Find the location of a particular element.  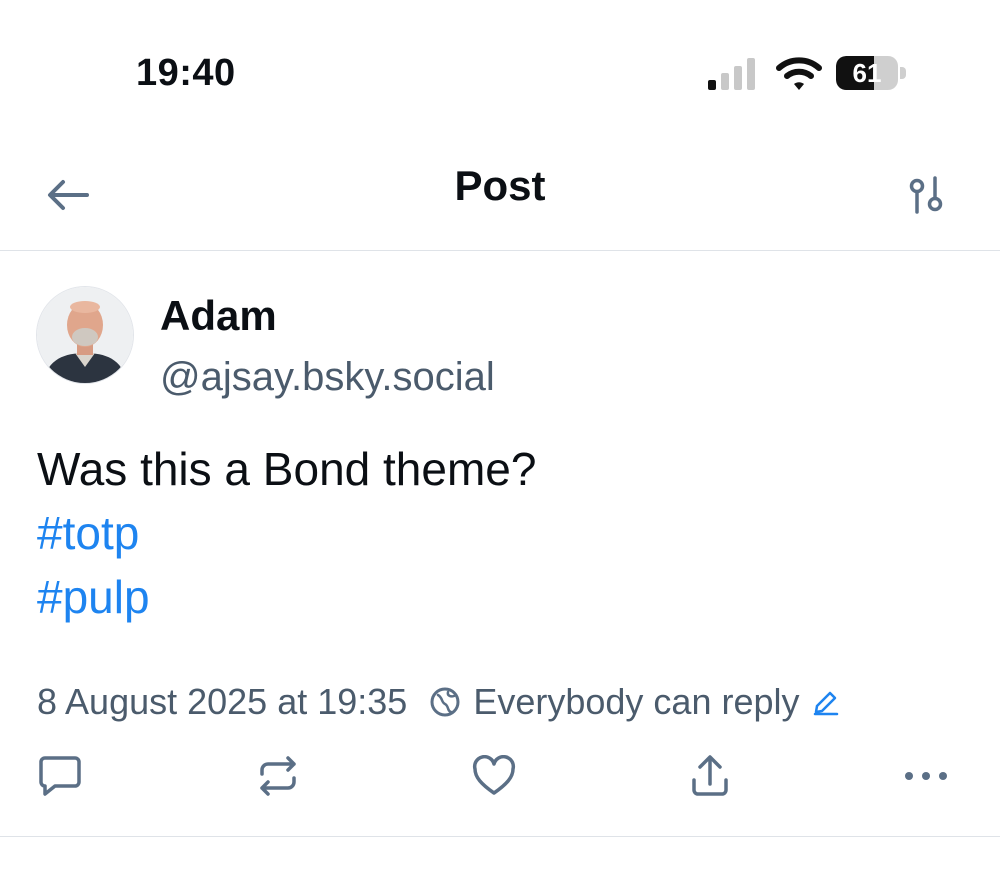

pencil-icon is located at coordinates (825, 703).